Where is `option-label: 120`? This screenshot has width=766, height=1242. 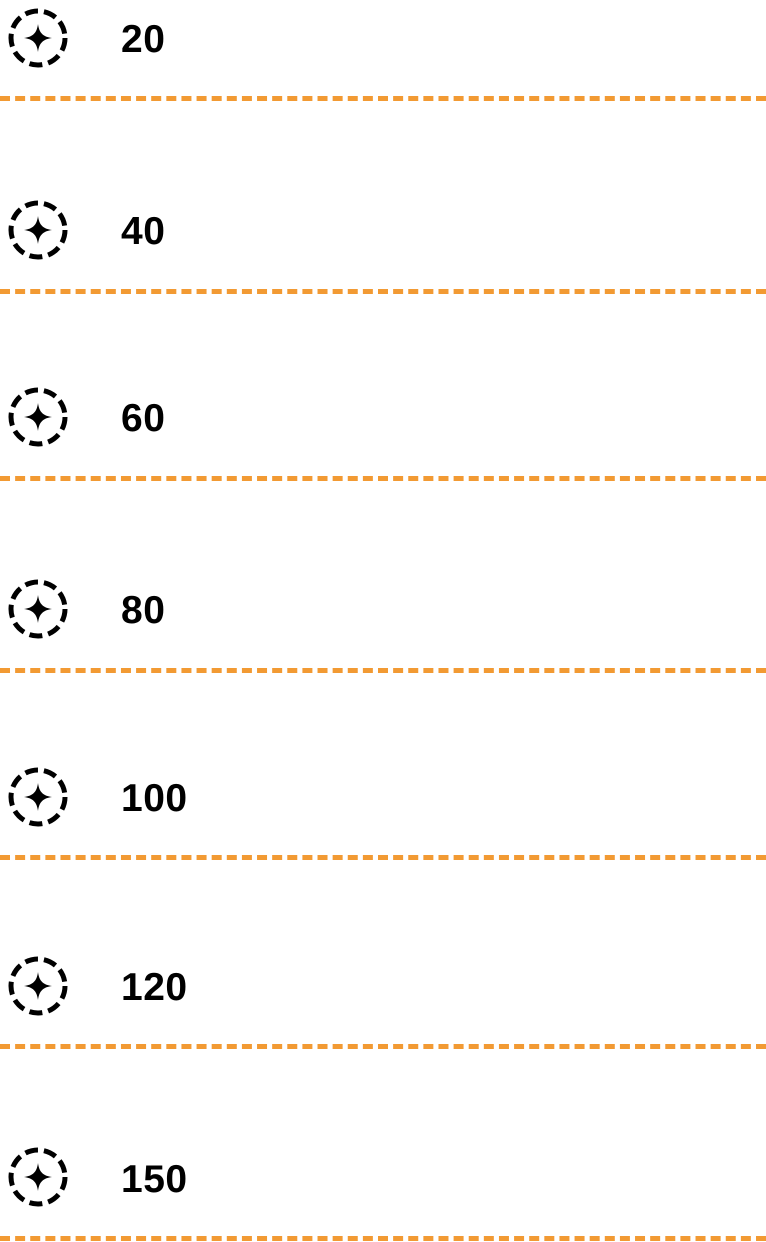
option-label: 120 is located at coordinates (154, 987).